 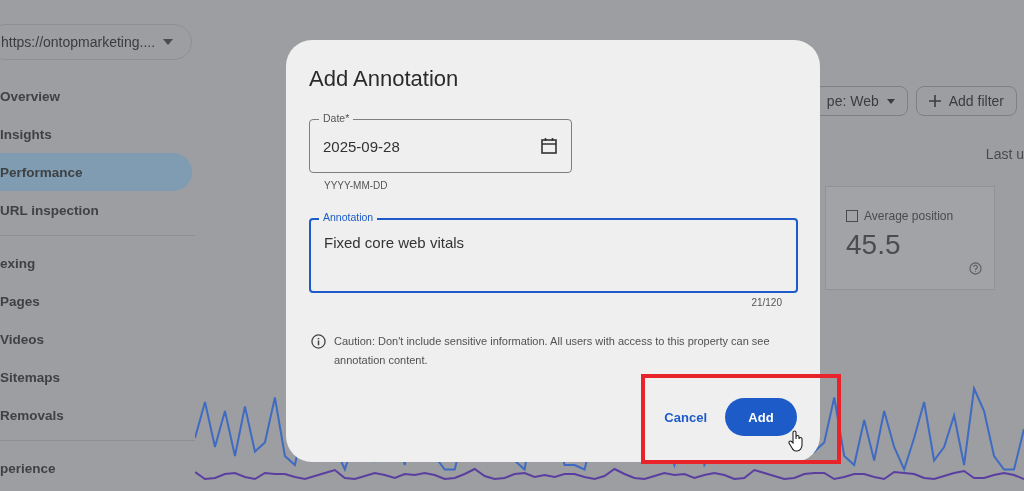 What do you see at coordinates (549, 146) in the screenshot?
I see `calendar-icon` at bounding box center [549, 146].